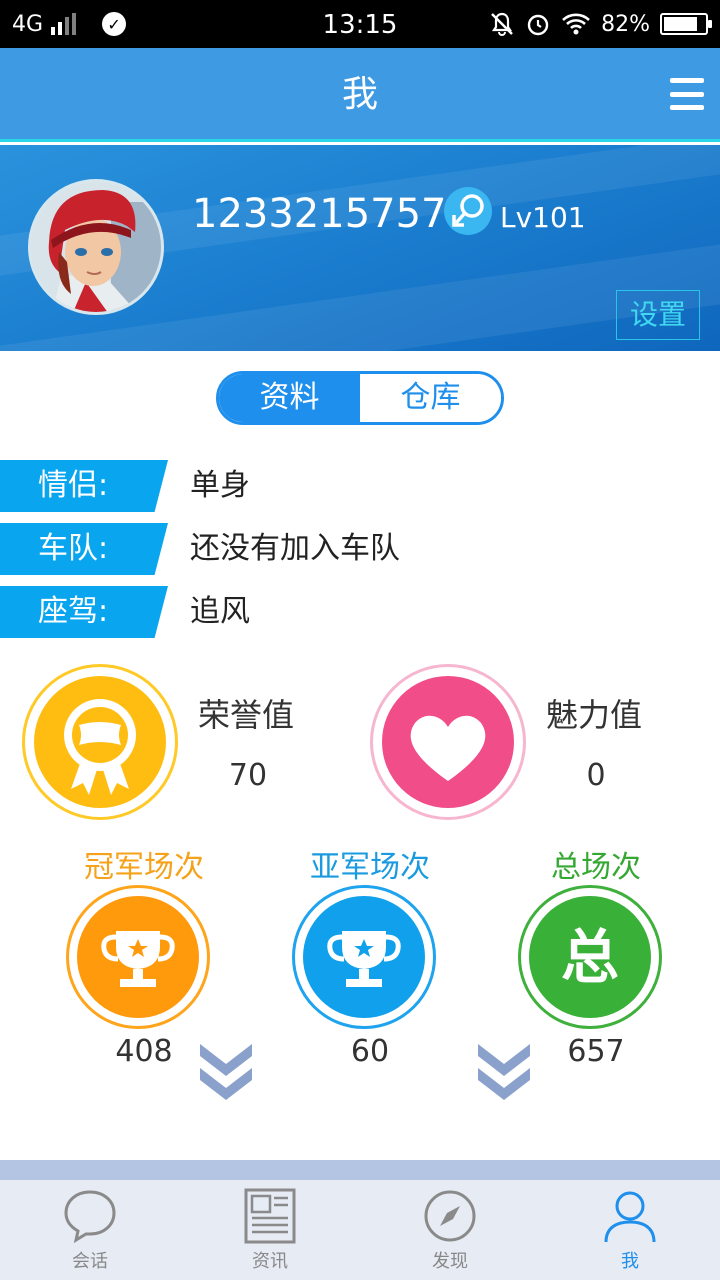 The height and width of the screenshot is (1280, 720). What do you see at coordinates (596, 1051) in the screenshot?
I see `total-count: 657` at bounding box center [596, 1051].